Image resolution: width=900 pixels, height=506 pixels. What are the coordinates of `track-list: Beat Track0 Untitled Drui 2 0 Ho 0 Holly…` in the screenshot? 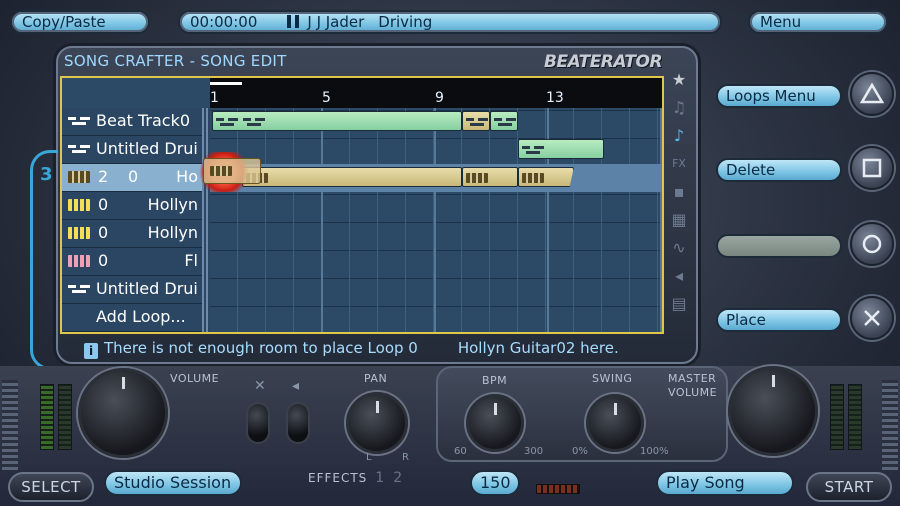 It's located at (132, 220).